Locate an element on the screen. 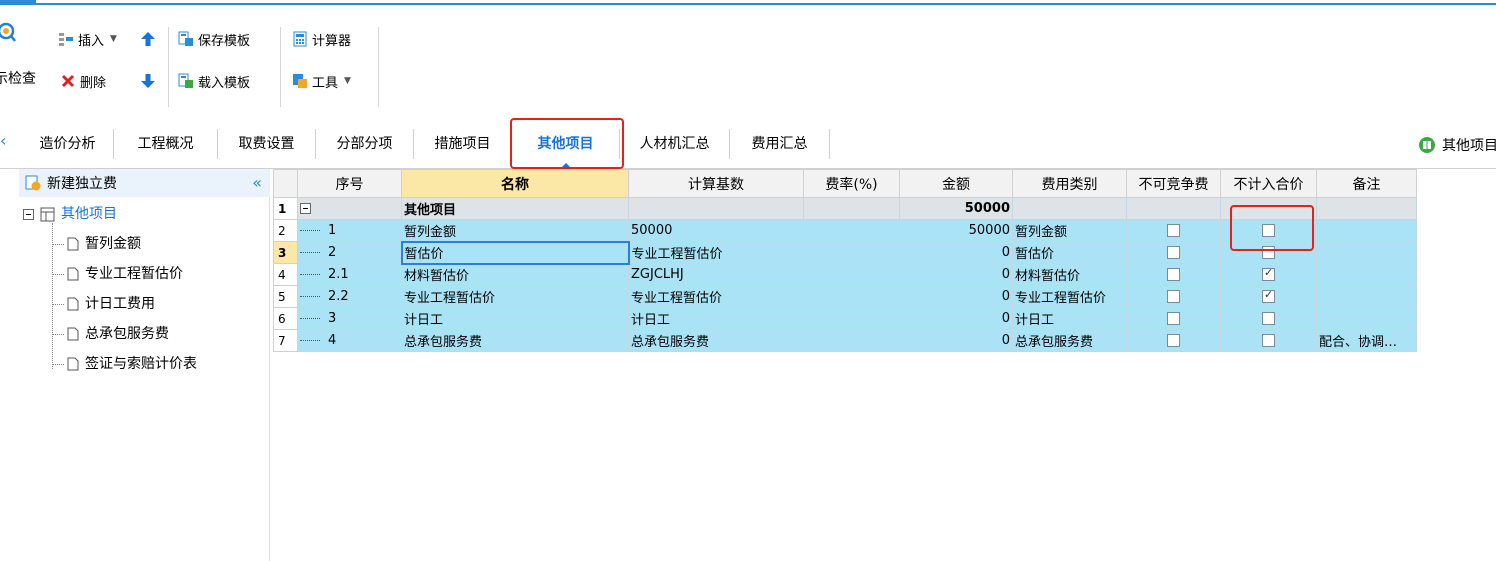  tree-item-provisional-sum: 暂列金额 is located at coordinates (104, 244).